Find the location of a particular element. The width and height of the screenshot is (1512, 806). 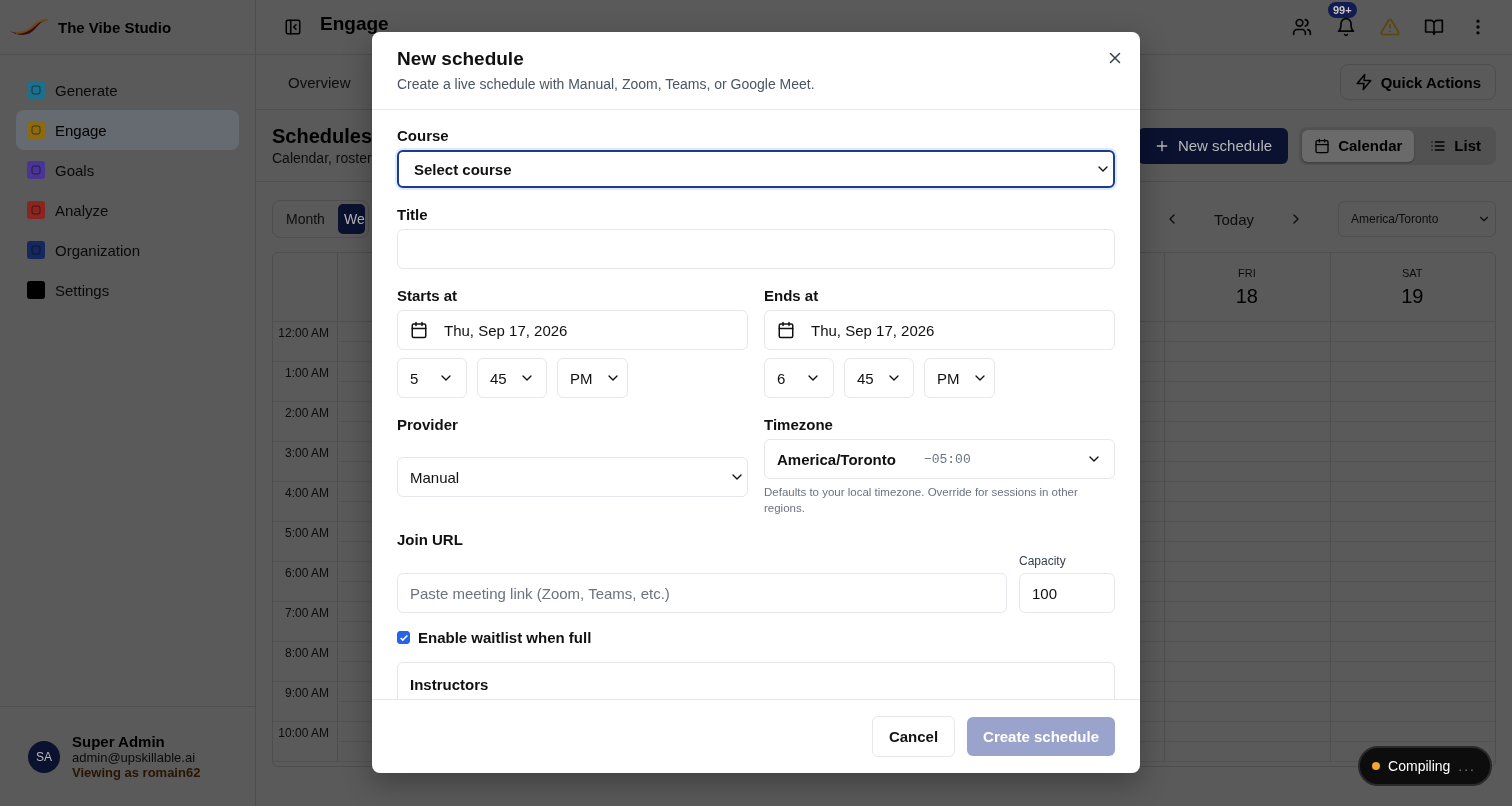

checkbox is located at coordinates (403, 637).